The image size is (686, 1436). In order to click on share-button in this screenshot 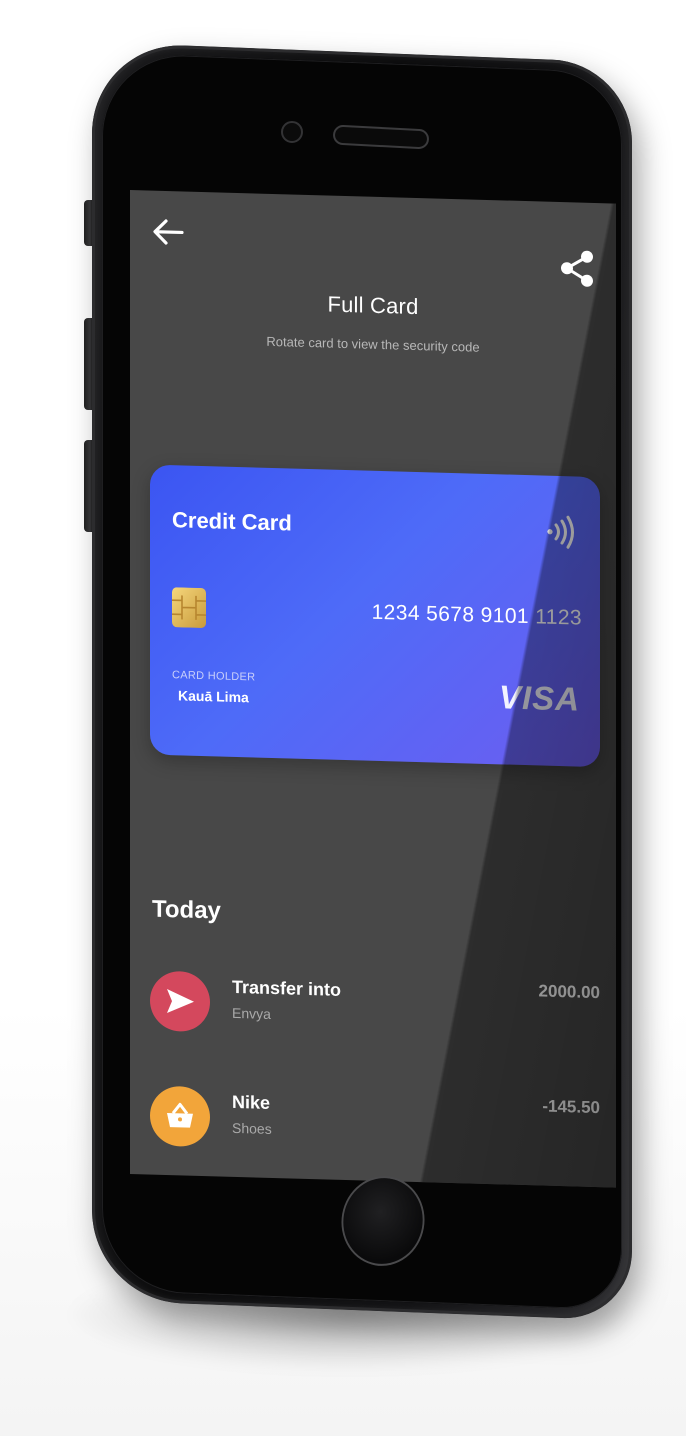, I will do `click(578, 268)`.